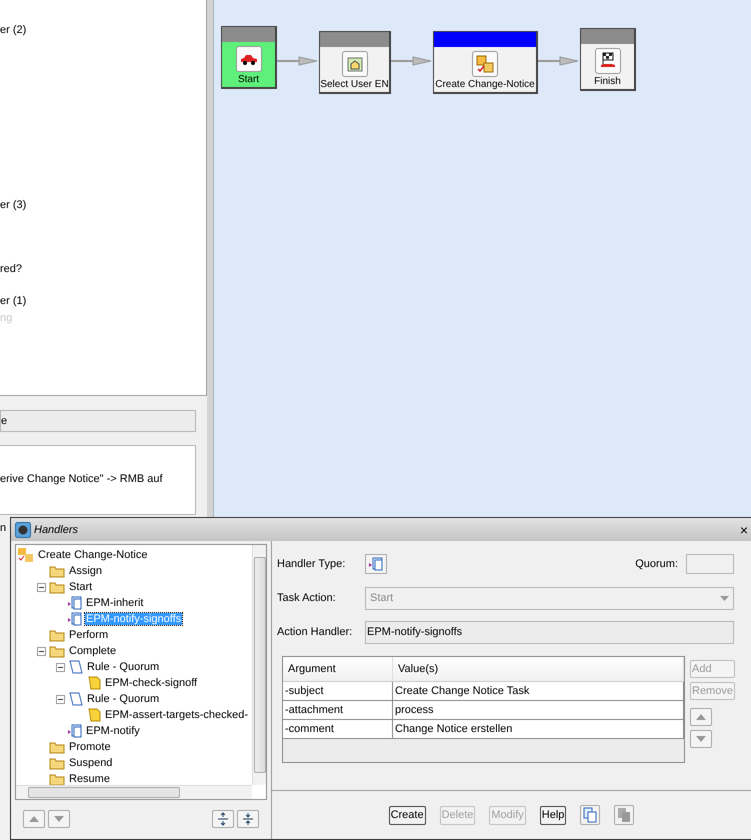 This screenshot has width=751, height=840. Describe the element at coordinates (656, 564) in the screenshot. I see `field-label: Quorum:` at that location.